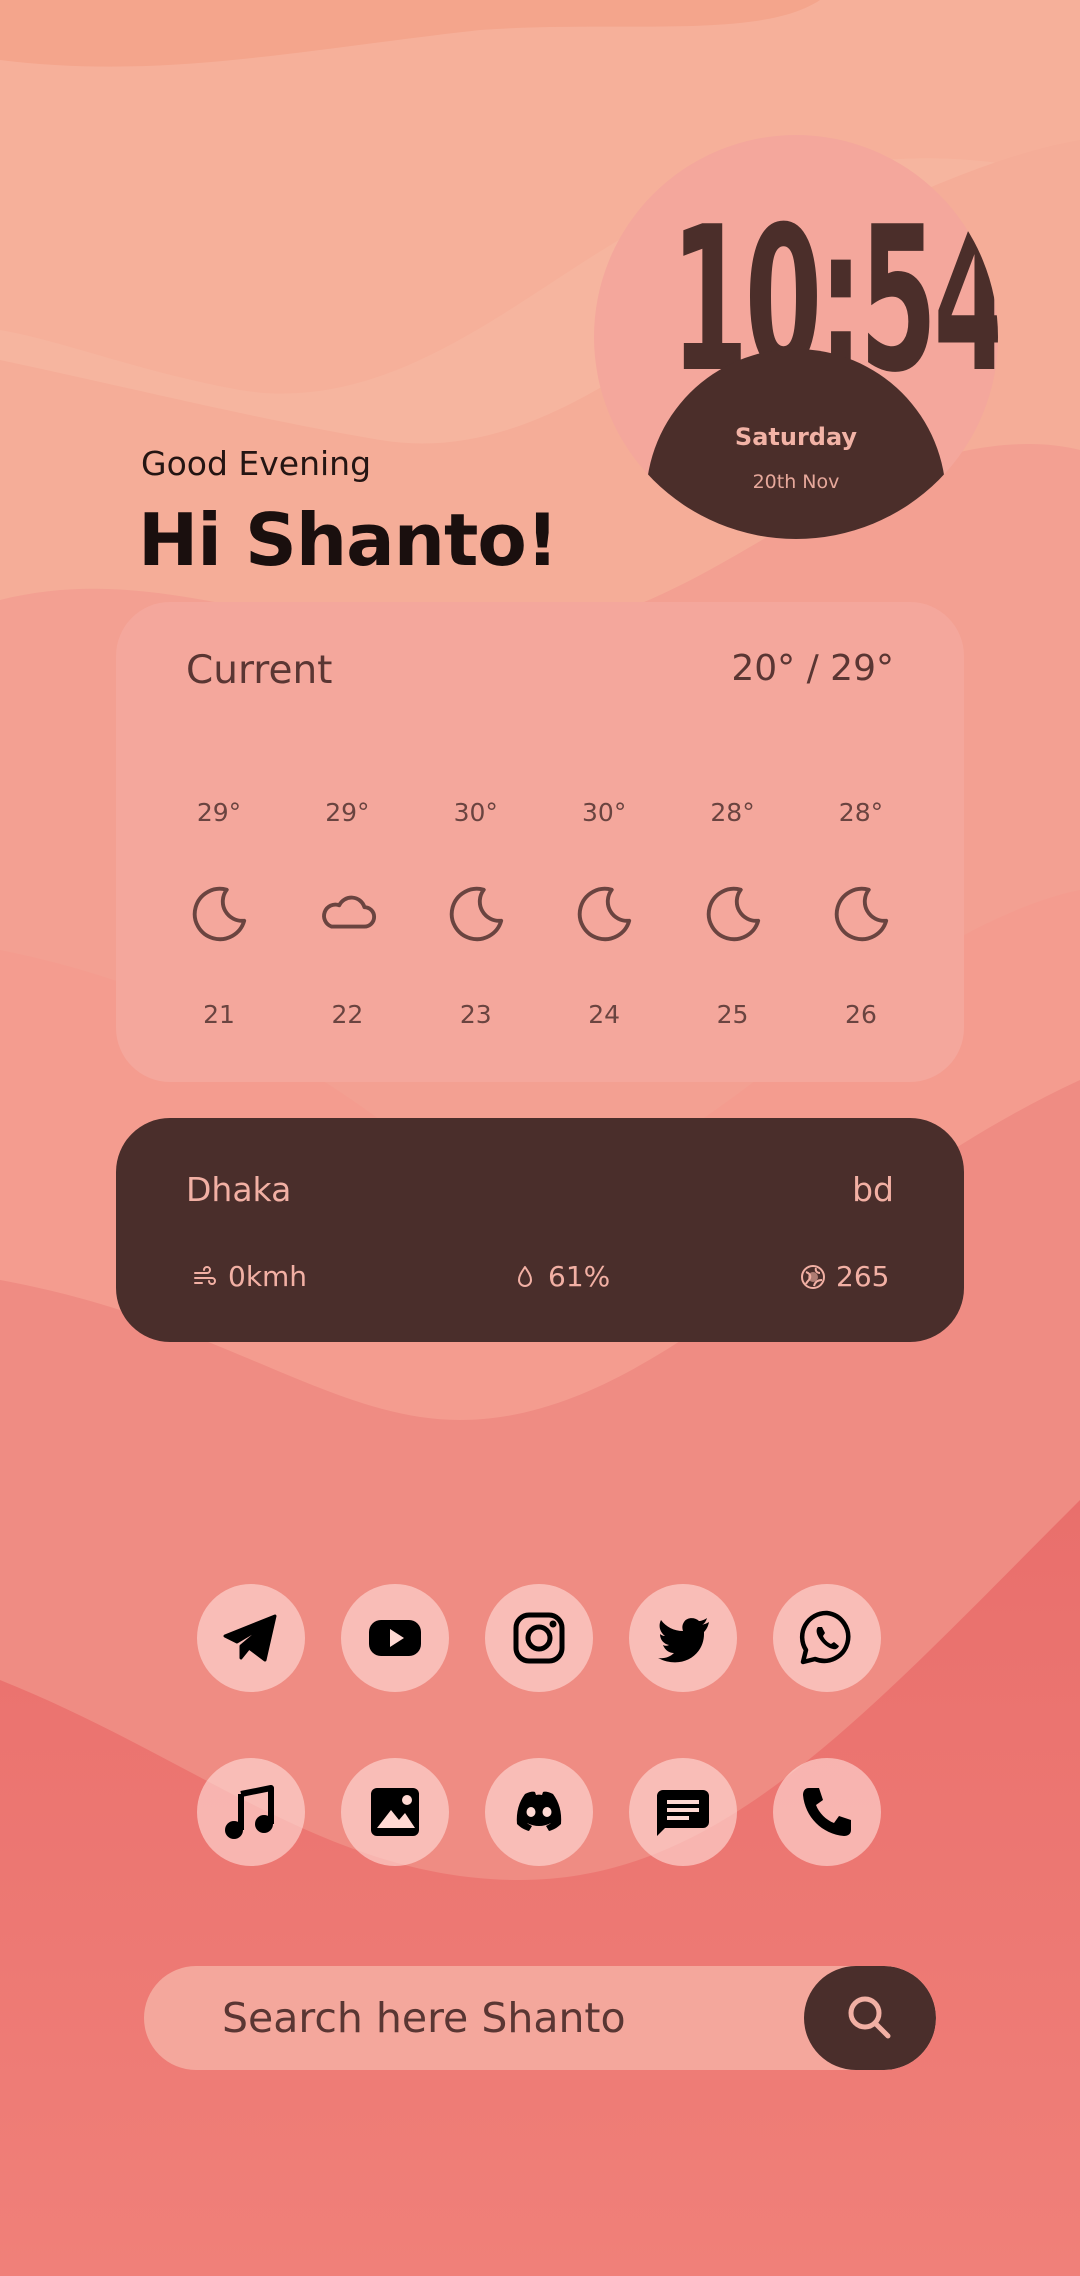  Describe the element at coordinates (604, 1014) in the screenshot. I see `forecast-hour: 24` at that location.